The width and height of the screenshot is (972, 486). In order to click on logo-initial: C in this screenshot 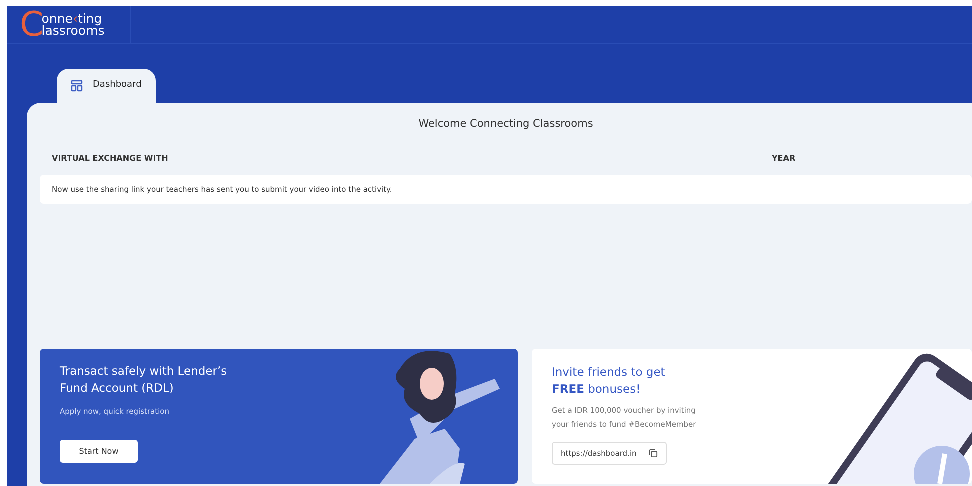, I will do `click(32, 25)`.